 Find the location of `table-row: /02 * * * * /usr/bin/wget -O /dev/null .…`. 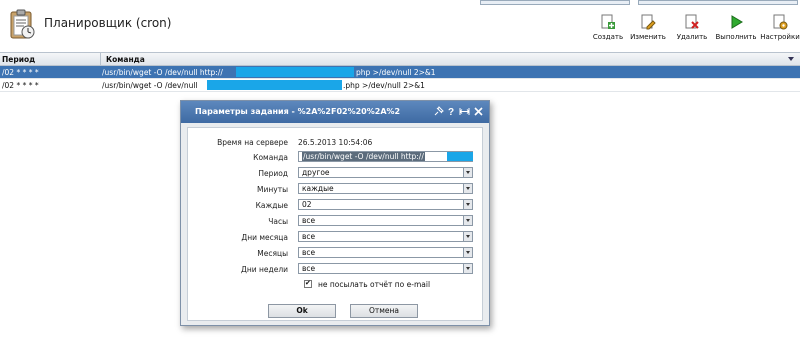

table-row: /02 * * * * /usr/bin/wget -O /dev/null .… is located at coordinates (400, 85).